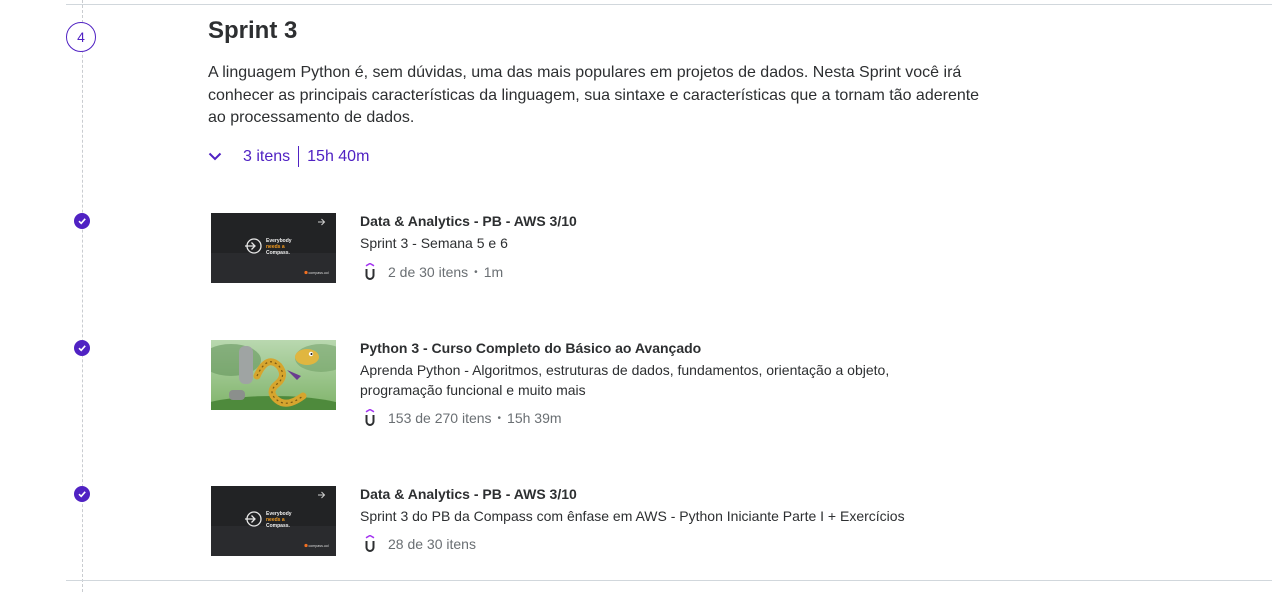 The height and width of the screenshot is (592, 1272). Describe the element at coordinates (428, 272) in the screenshot. I see `progress-count: 2 de 30 itens` at that location.